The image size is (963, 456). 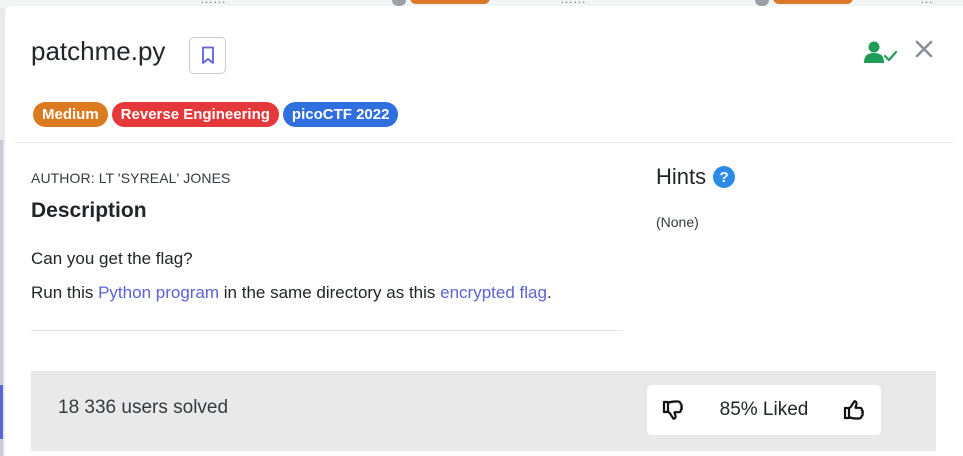 What do you see at coordinates (681, 176) in the screenshot?
I see `hints-title: Hints` at bounding box center [681, 176].